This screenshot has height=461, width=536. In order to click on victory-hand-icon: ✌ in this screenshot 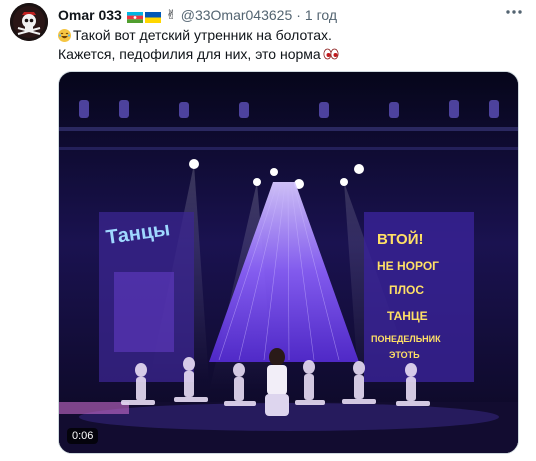, I will do `click(171, 14)`.